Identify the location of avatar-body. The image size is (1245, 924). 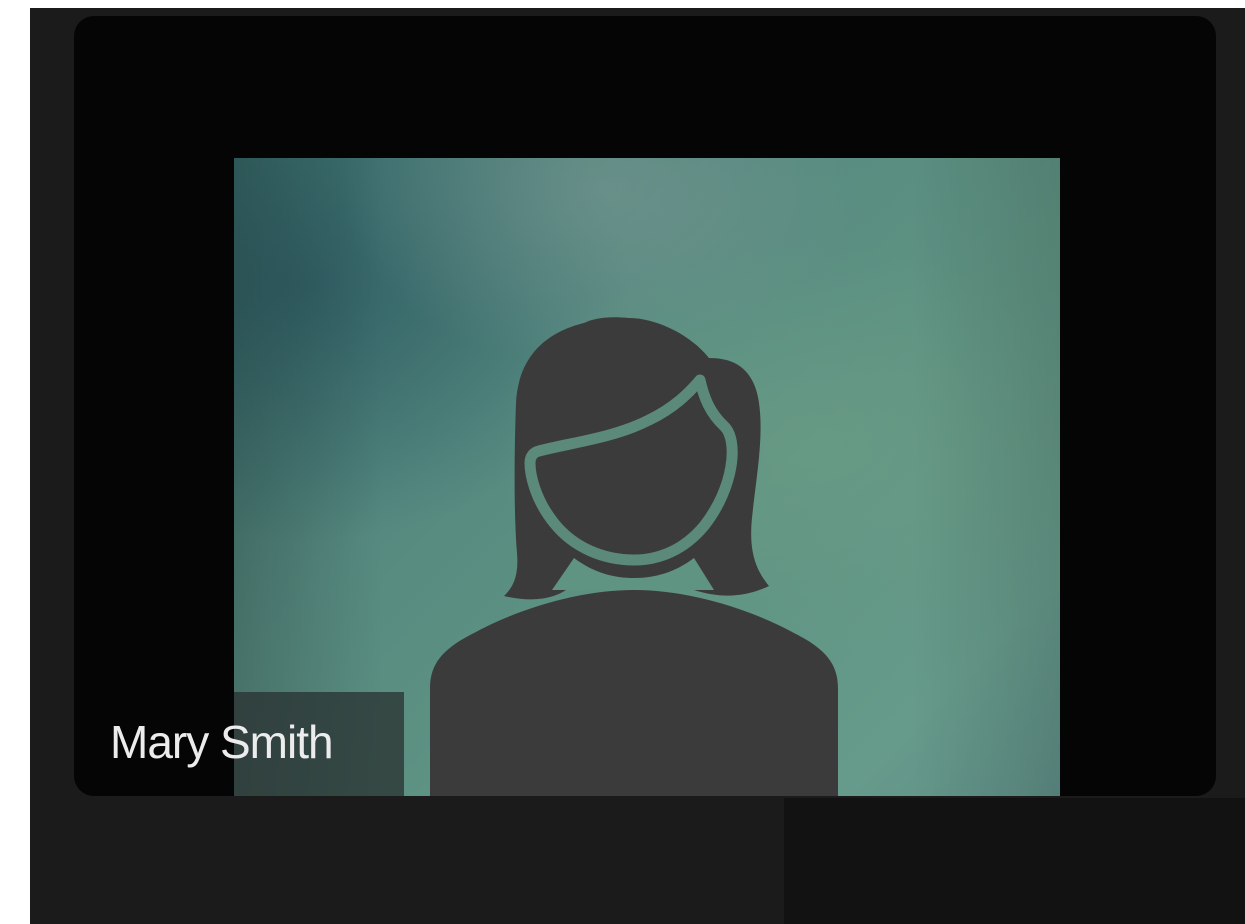
(634, 693).